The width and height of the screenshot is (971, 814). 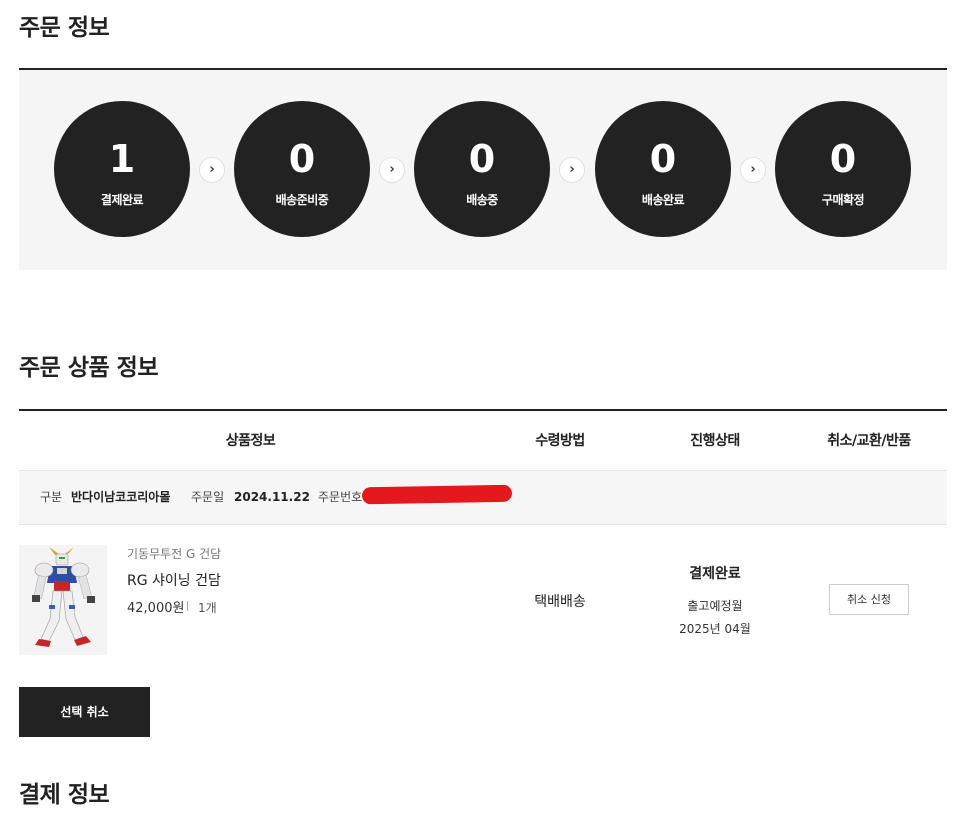 I want to click on status-payment-complete: 1 결제완료, so click(x=122, y=169).